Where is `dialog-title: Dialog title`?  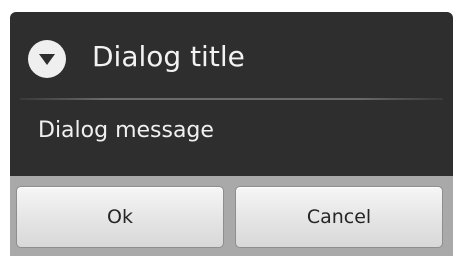
dialog-title: Dialog title is located at coordinates (168, 56).